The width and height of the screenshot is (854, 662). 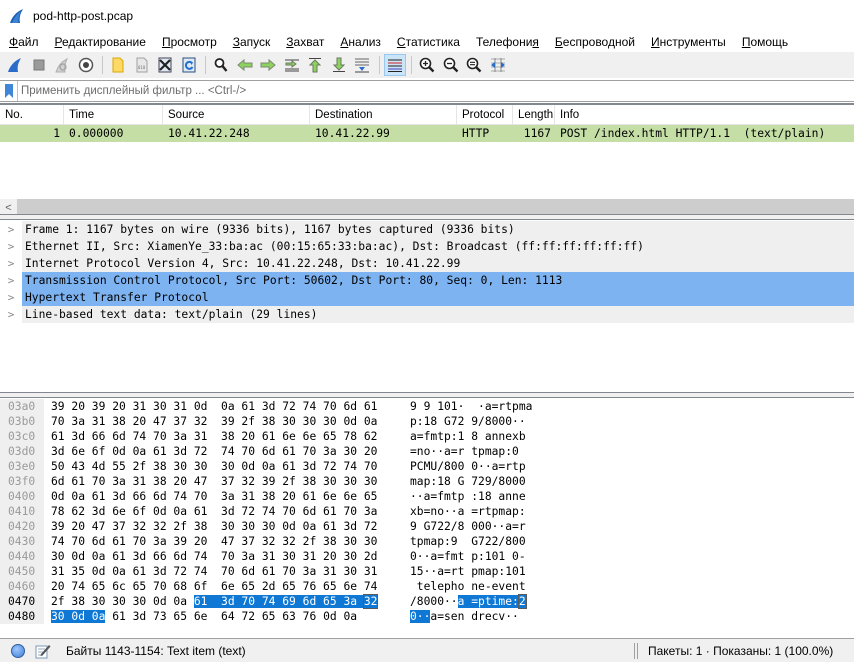 What do you see at coordinates (165, 65) in the screenshot?
I see `close-file-button` at bounding box center [165, 65].